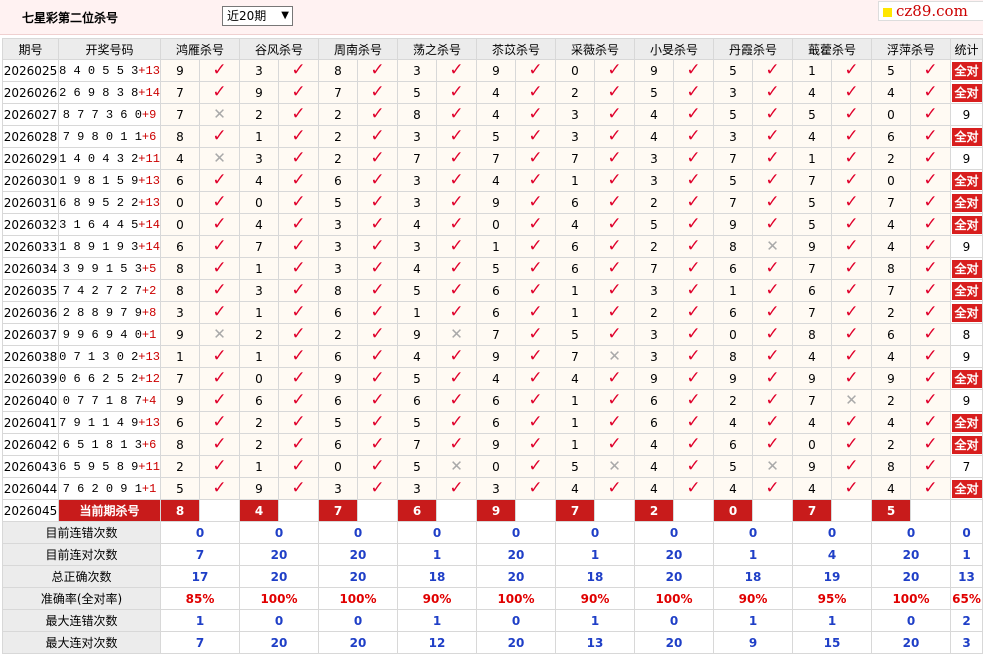 This screenshot has width=983, height=655. What do you see at coordinates (516, 576) in the screenshot?
I see `stat-value: 20` at bounding box center [516, 576].